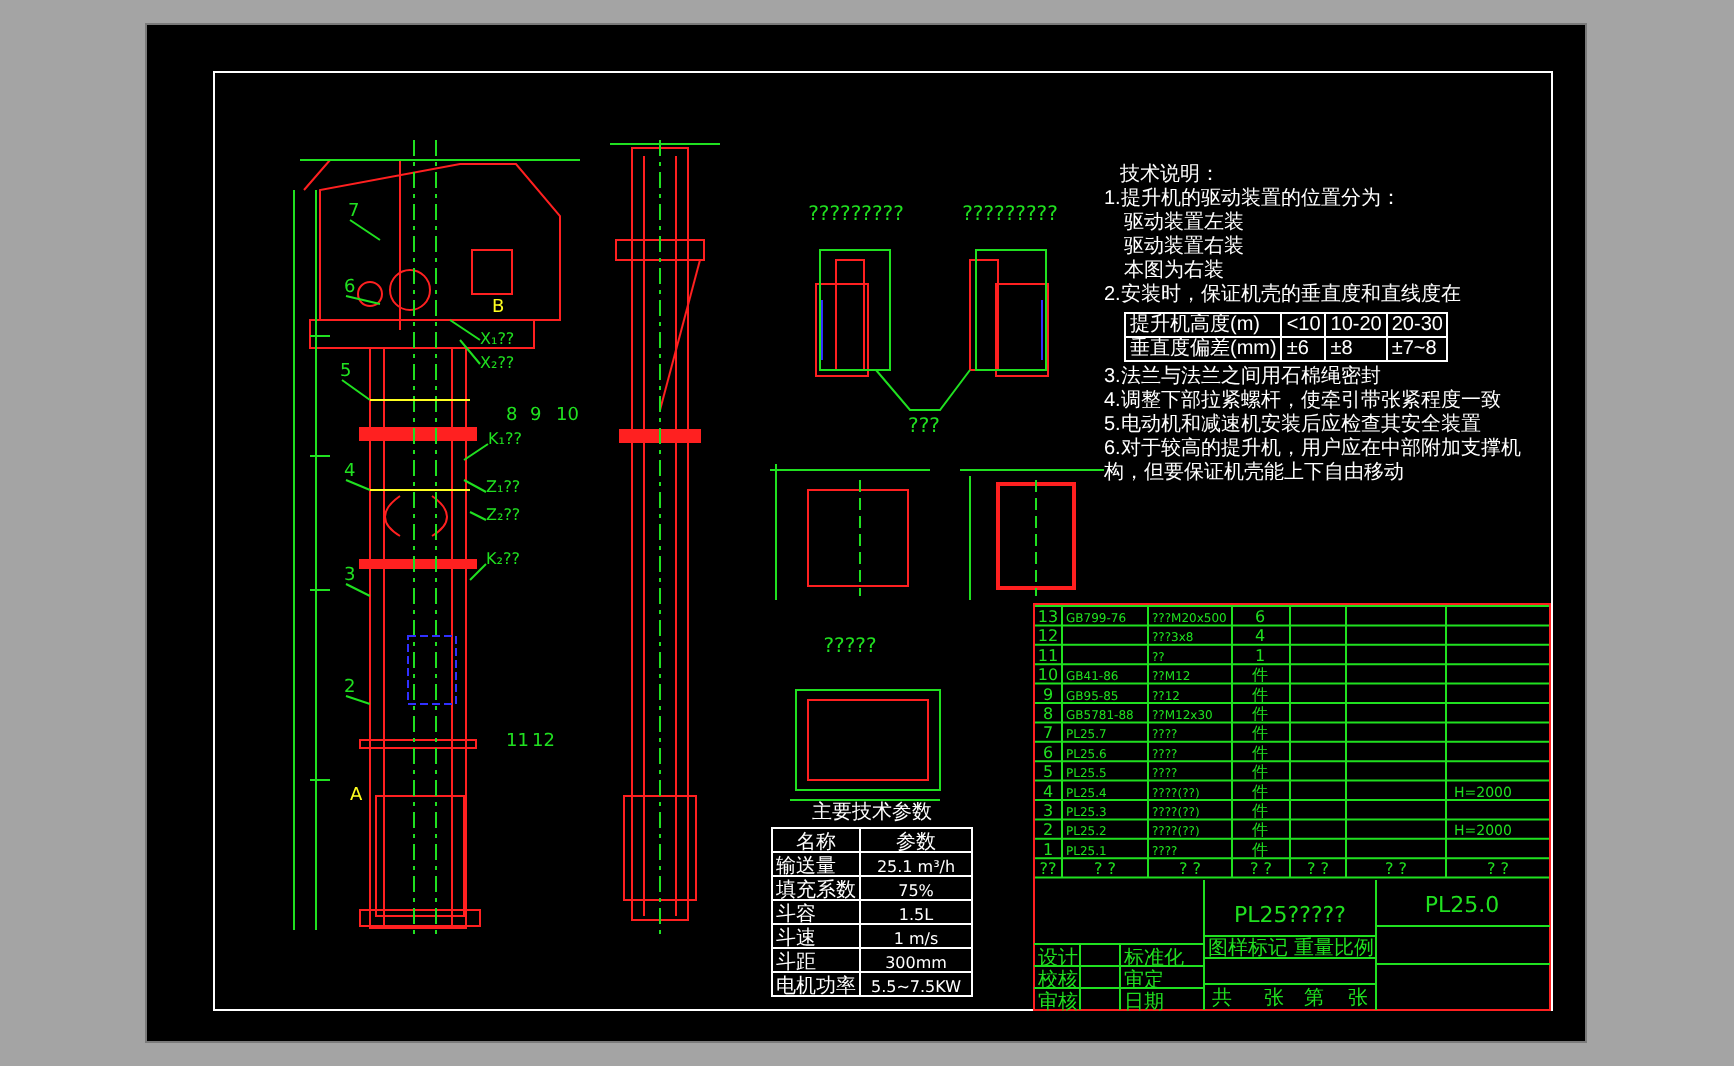 The image size is (1734, 1066). I want to click on table-cell: 电机功率, so click(816, 987).